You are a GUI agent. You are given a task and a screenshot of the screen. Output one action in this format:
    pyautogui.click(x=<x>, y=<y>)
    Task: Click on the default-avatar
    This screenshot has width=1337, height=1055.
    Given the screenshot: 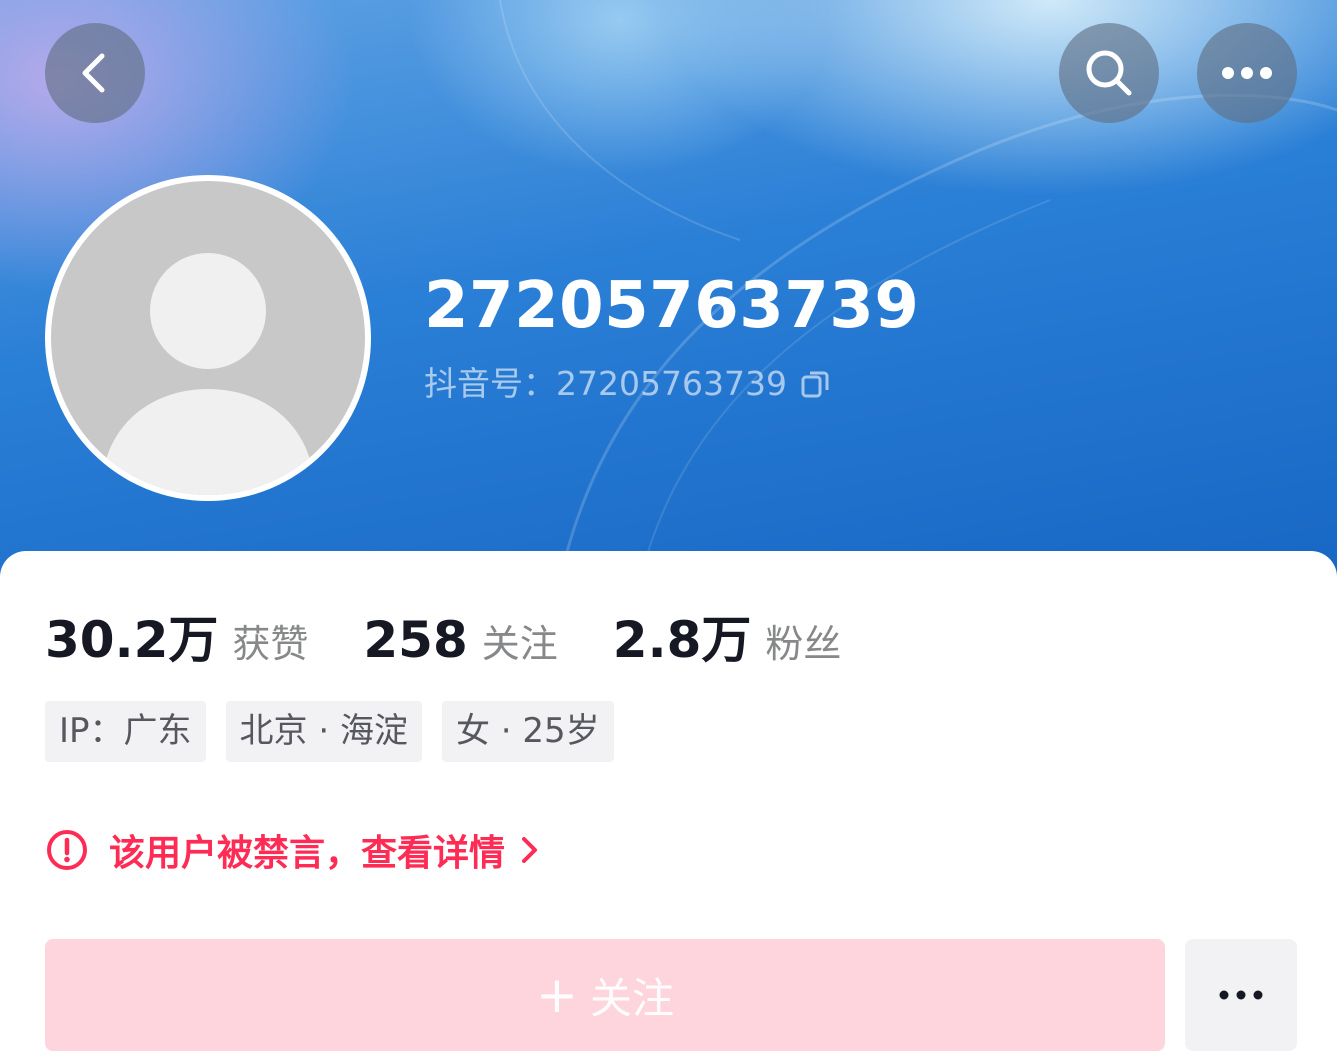 What is the action you would take?
    pyautogui.click(x=208, y=338)
    